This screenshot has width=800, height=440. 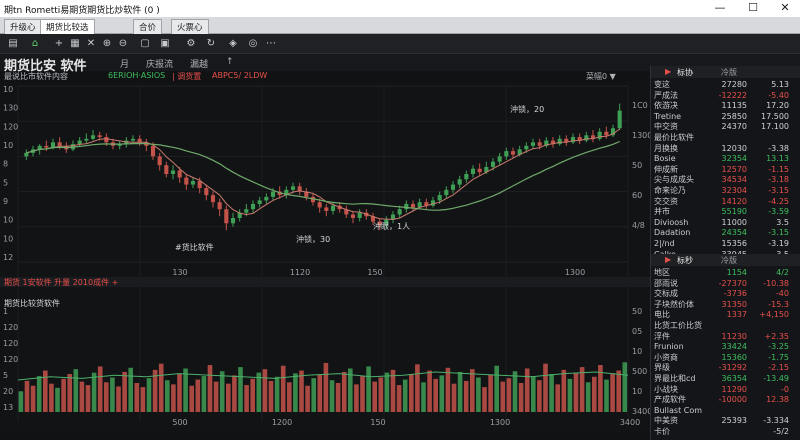 I want to click on quote-row: Divioosh 11000 3.5, so click(x=725, y=223).